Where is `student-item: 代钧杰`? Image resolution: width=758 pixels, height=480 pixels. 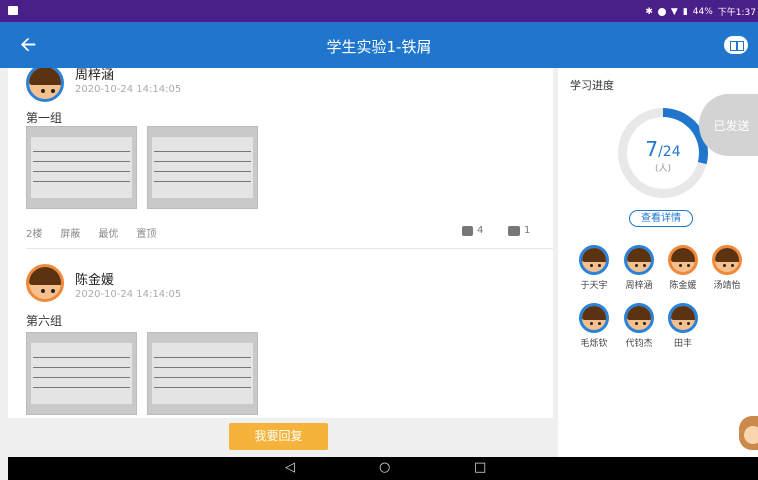 student-item: 代钧杰 is located at coordinates (639, 326).